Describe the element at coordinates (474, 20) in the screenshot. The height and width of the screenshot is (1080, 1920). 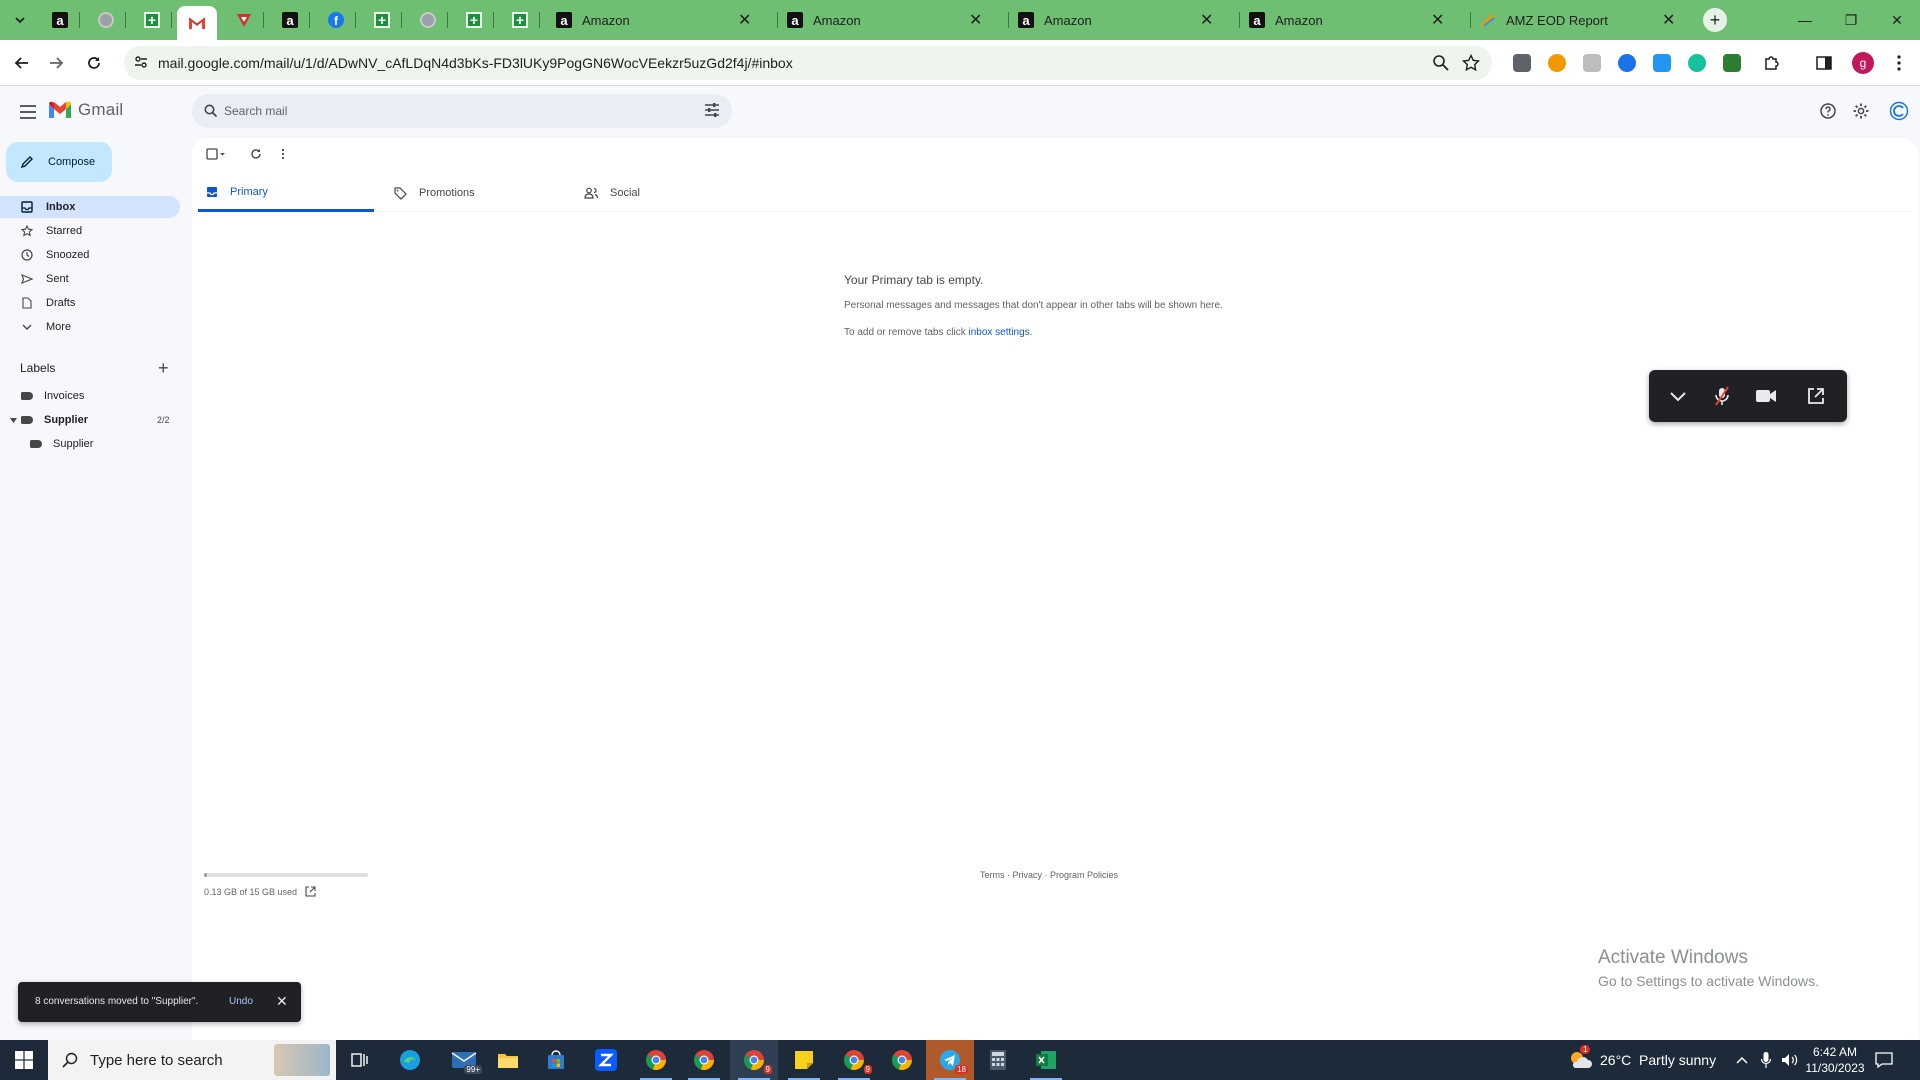
I see `pinned-tab-sheets-3: +` at that location.